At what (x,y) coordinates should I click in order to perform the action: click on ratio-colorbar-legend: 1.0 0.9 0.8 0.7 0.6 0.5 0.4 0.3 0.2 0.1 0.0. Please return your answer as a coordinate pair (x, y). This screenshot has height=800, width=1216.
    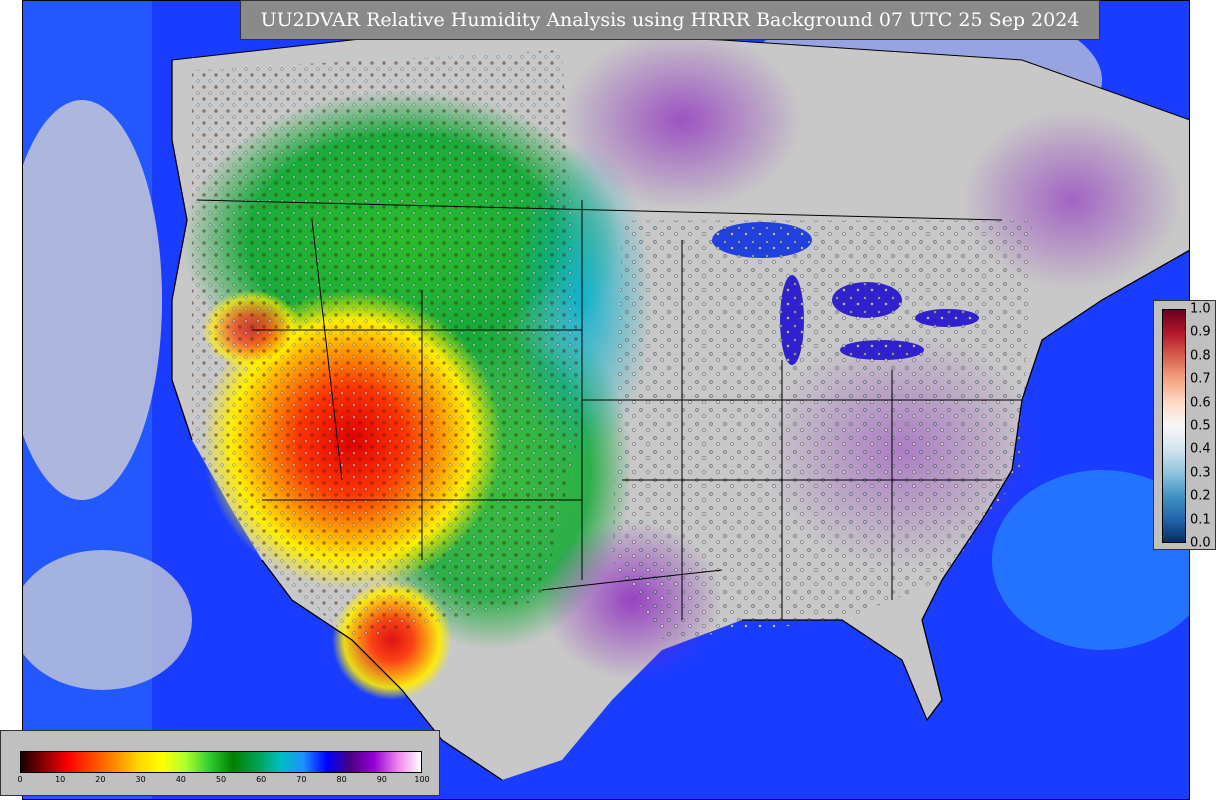
    Looking at the image, I should click on (1184, 425).